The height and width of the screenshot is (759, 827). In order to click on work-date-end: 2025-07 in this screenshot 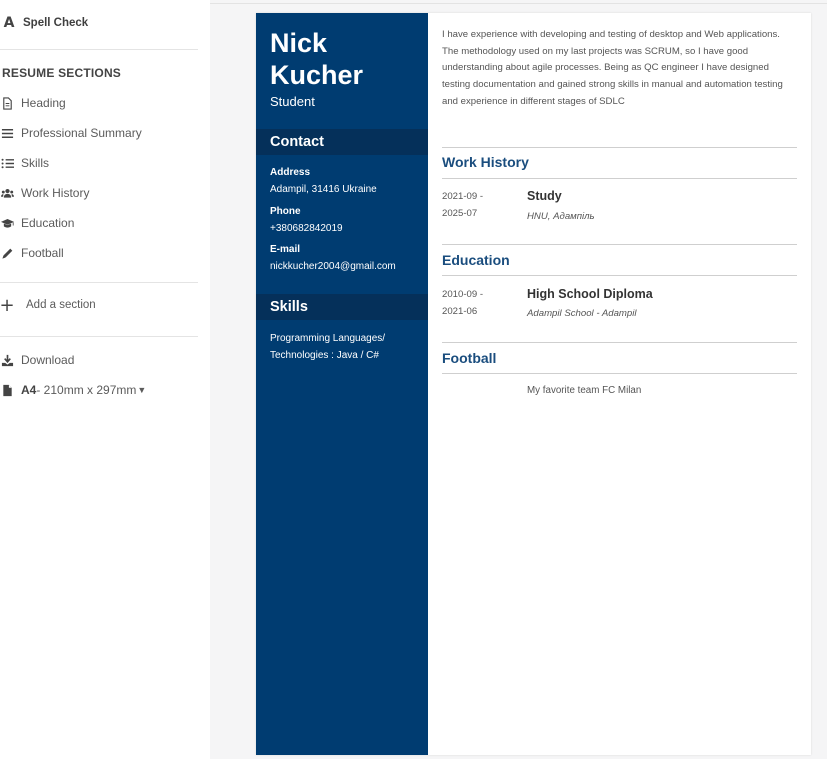, I will do `click(460, 213)`.